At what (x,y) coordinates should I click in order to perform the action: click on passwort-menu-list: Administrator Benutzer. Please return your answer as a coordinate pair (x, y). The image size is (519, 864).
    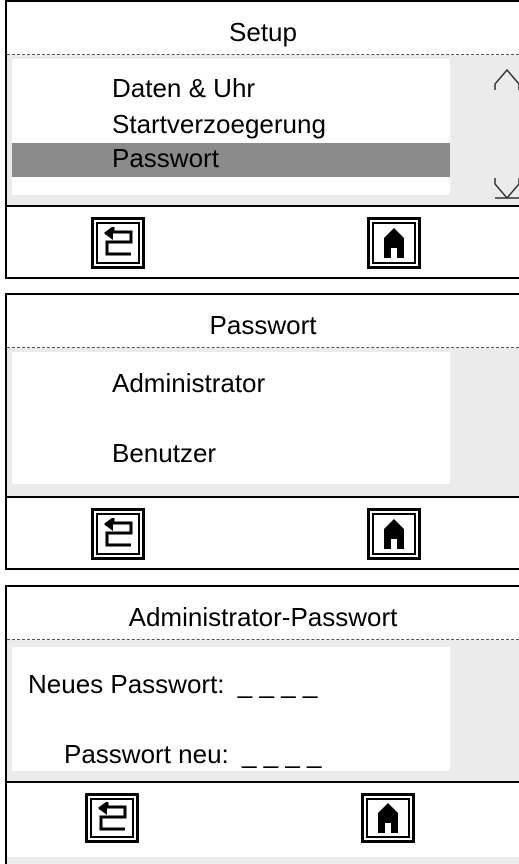
    Looking at the image, I should click on (231, 418).